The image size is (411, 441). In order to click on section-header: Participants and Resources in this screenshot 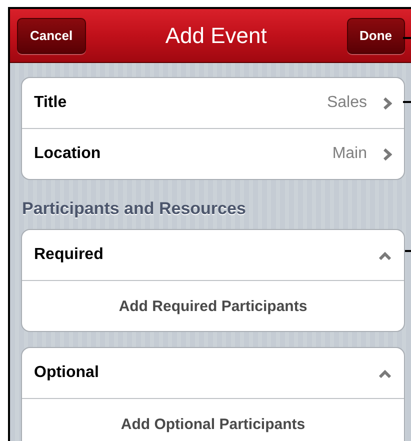, I will do `click(134, 209)`.